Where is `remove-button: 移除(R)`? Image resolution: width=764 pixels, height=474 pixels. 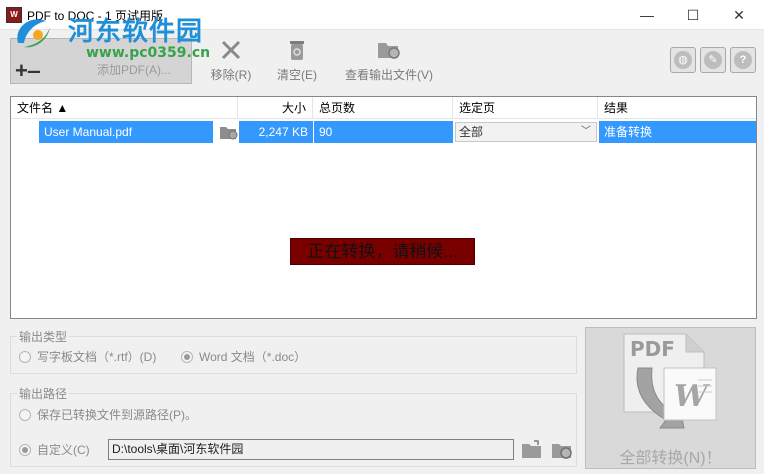
remove-button: 移除(R) is located at coordinates (231, 60).